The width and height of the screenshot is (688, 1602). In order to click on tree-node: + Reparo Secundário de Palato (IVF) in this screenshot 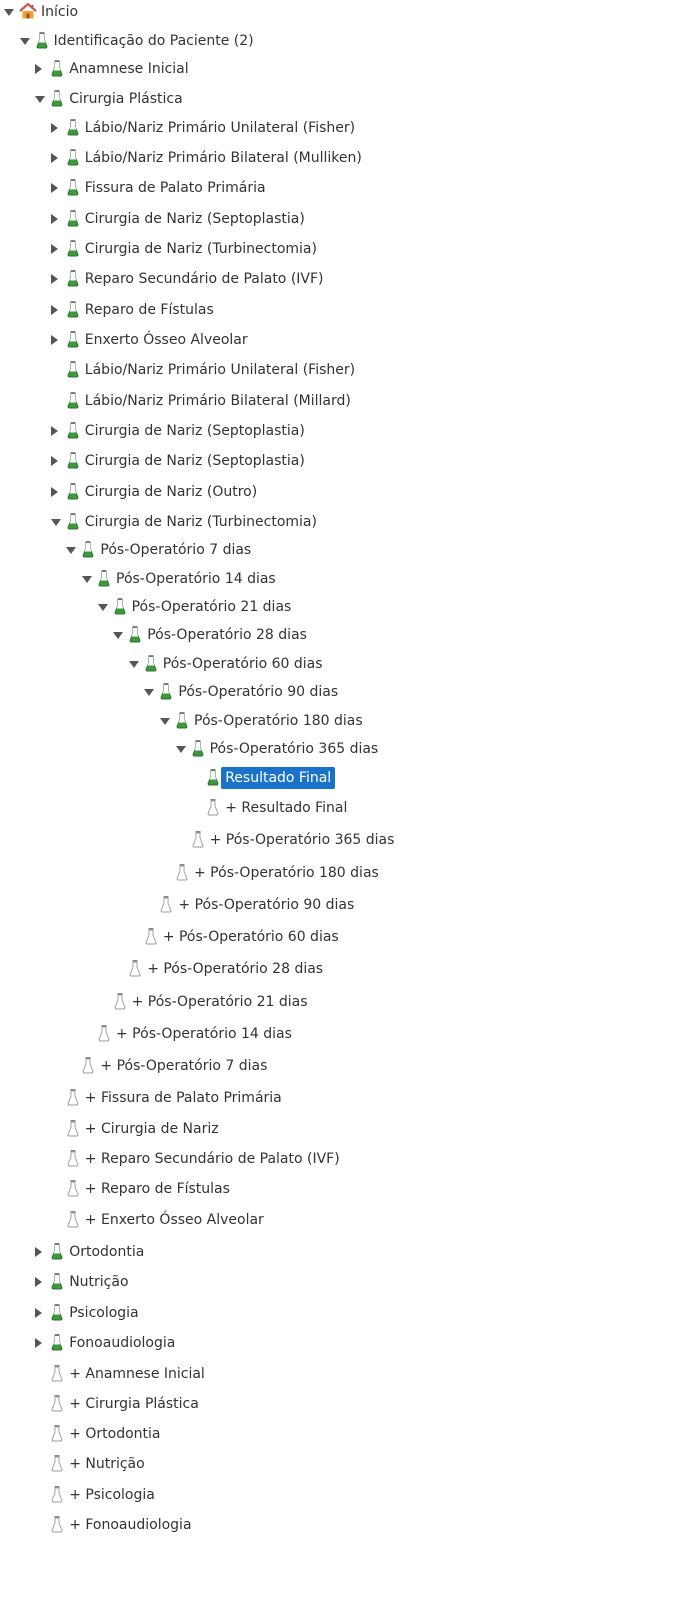, I will do `click(344, 1159)`.